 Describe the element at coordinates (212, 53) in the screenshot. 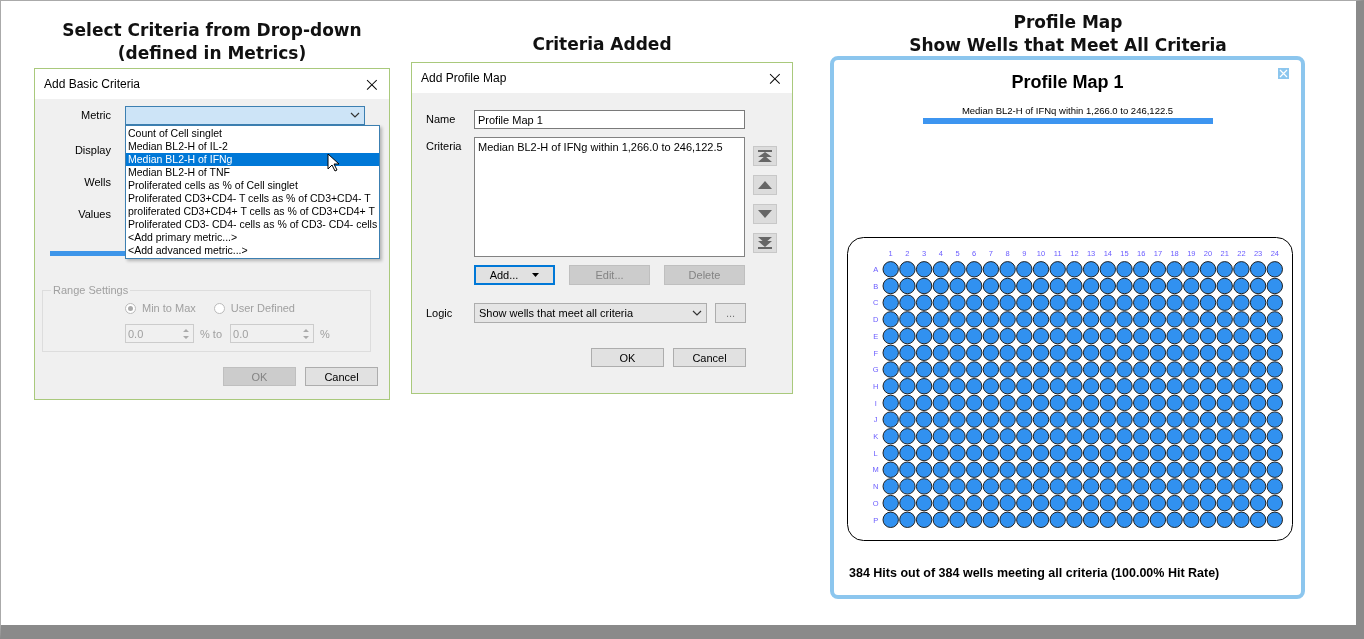

I see `caption-line: (defined in Metrics)` at that location.